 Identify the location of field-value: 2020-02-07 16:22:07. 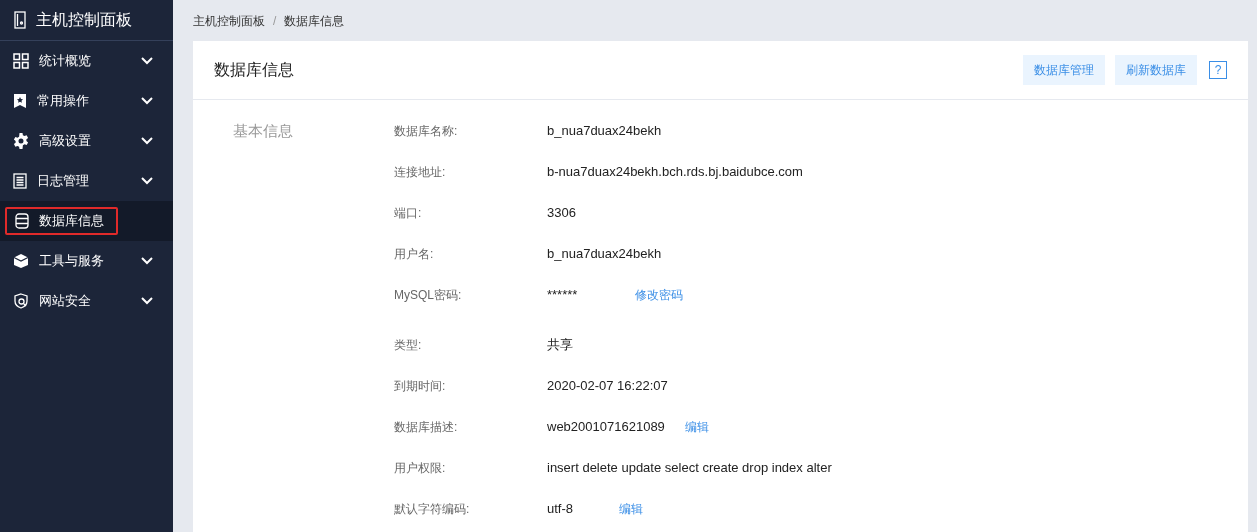
(607, 385).